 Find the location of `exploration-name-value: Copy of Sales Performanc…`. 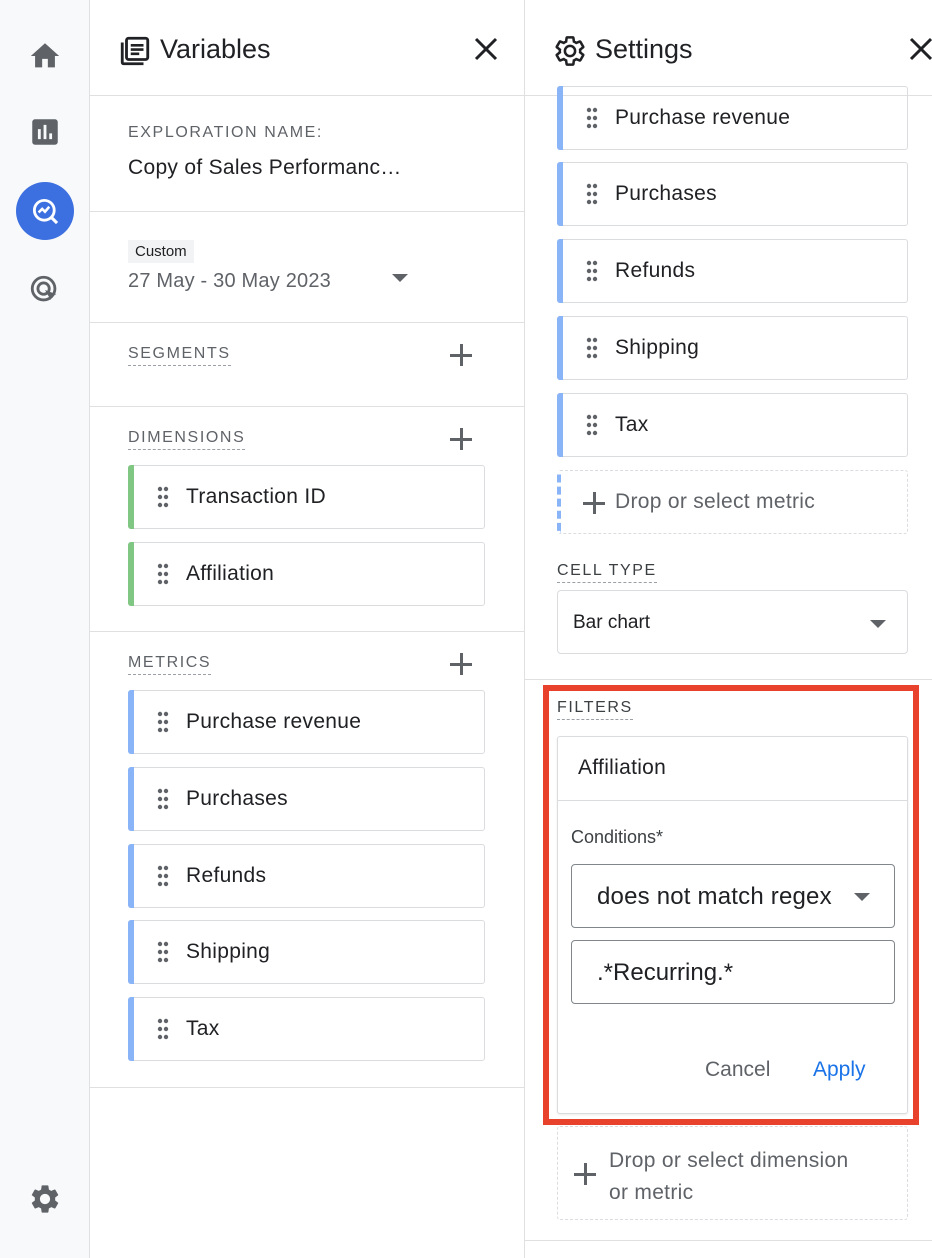

exploration-name-value: Copy of Sales Performanc… is located at coordinates (265, 168).